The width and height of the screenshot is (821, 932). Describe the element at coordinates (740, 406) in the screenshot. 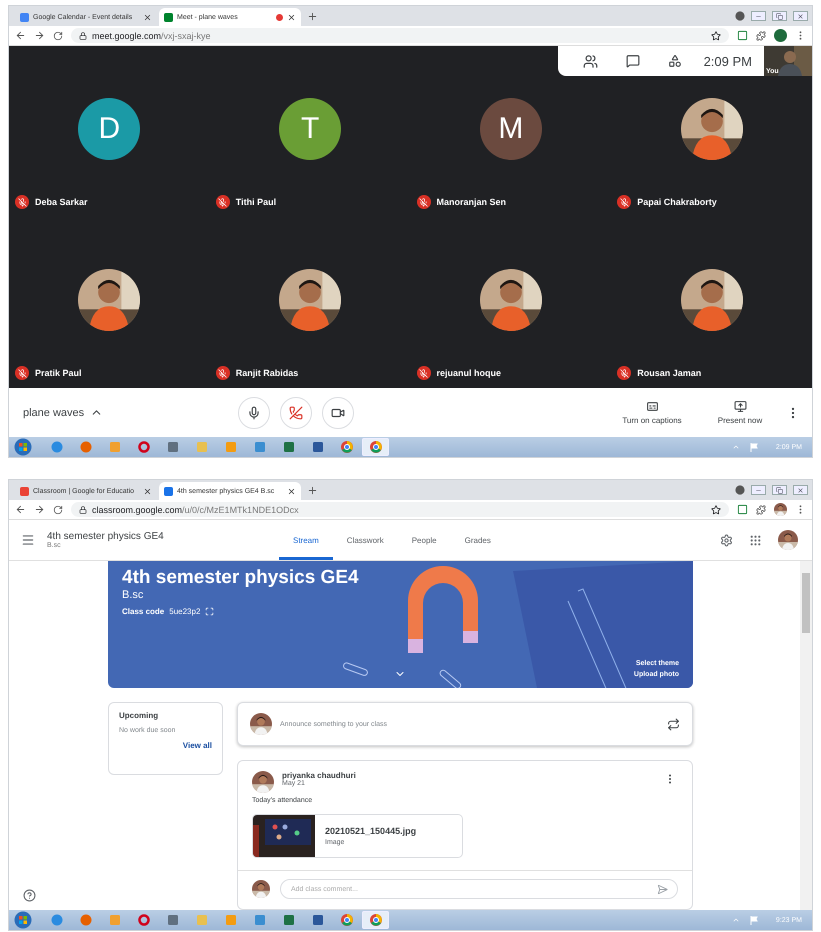

I see `present-screen-icon` at that location.